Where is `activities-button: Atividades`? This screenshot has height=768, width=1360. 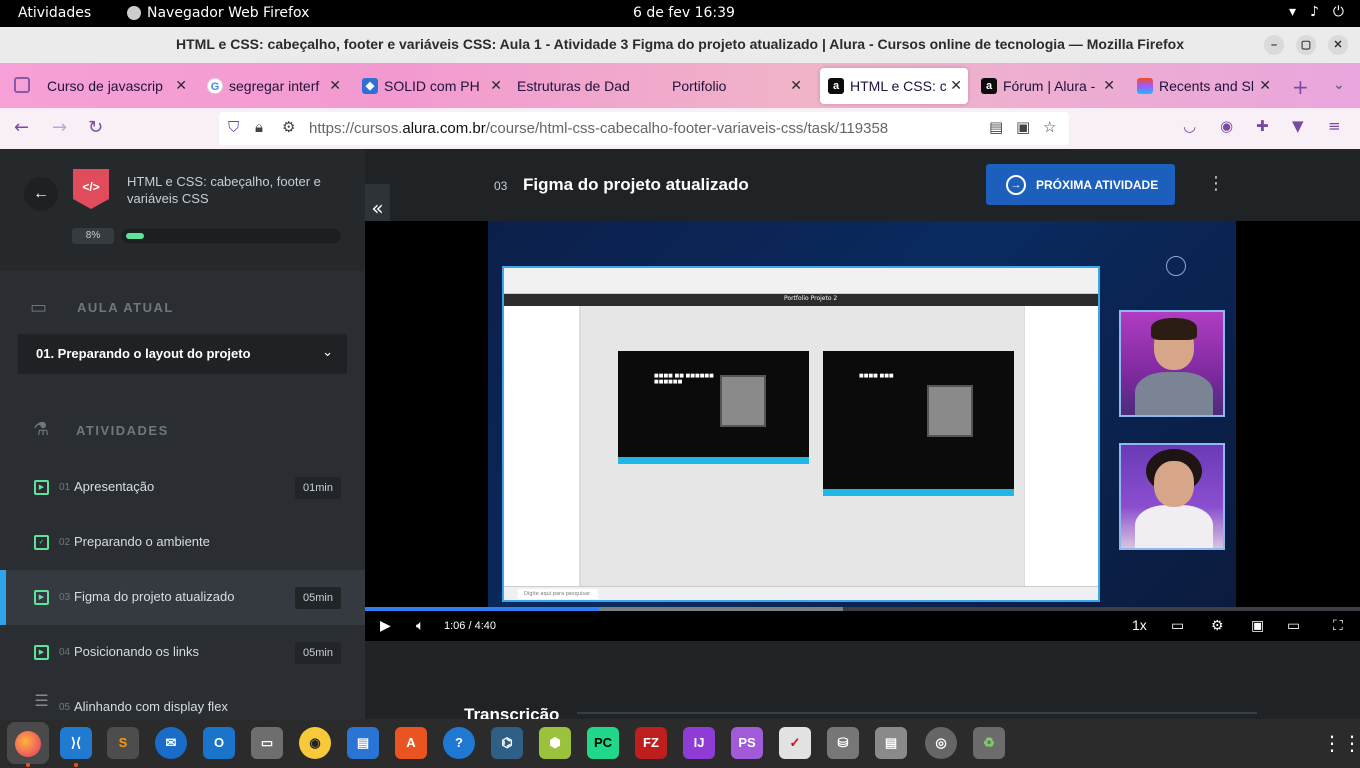
activities-button: Atividades is located at coordinates (54, 13).